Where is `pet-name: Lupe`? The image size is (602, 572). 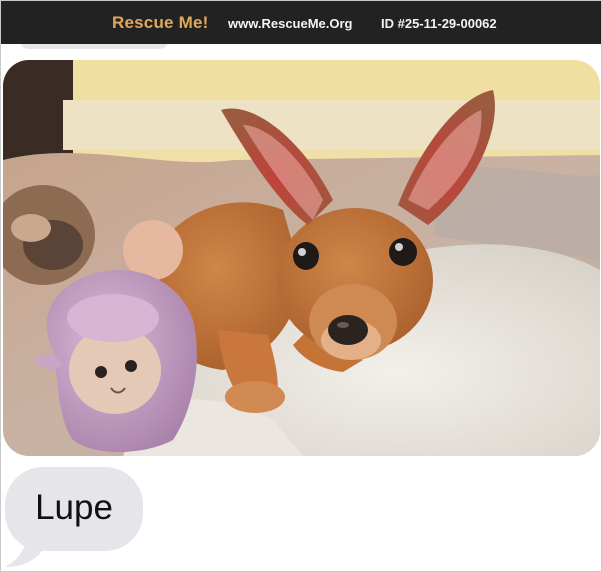 pet-name: Lupe is located at coordinates (74, 507).